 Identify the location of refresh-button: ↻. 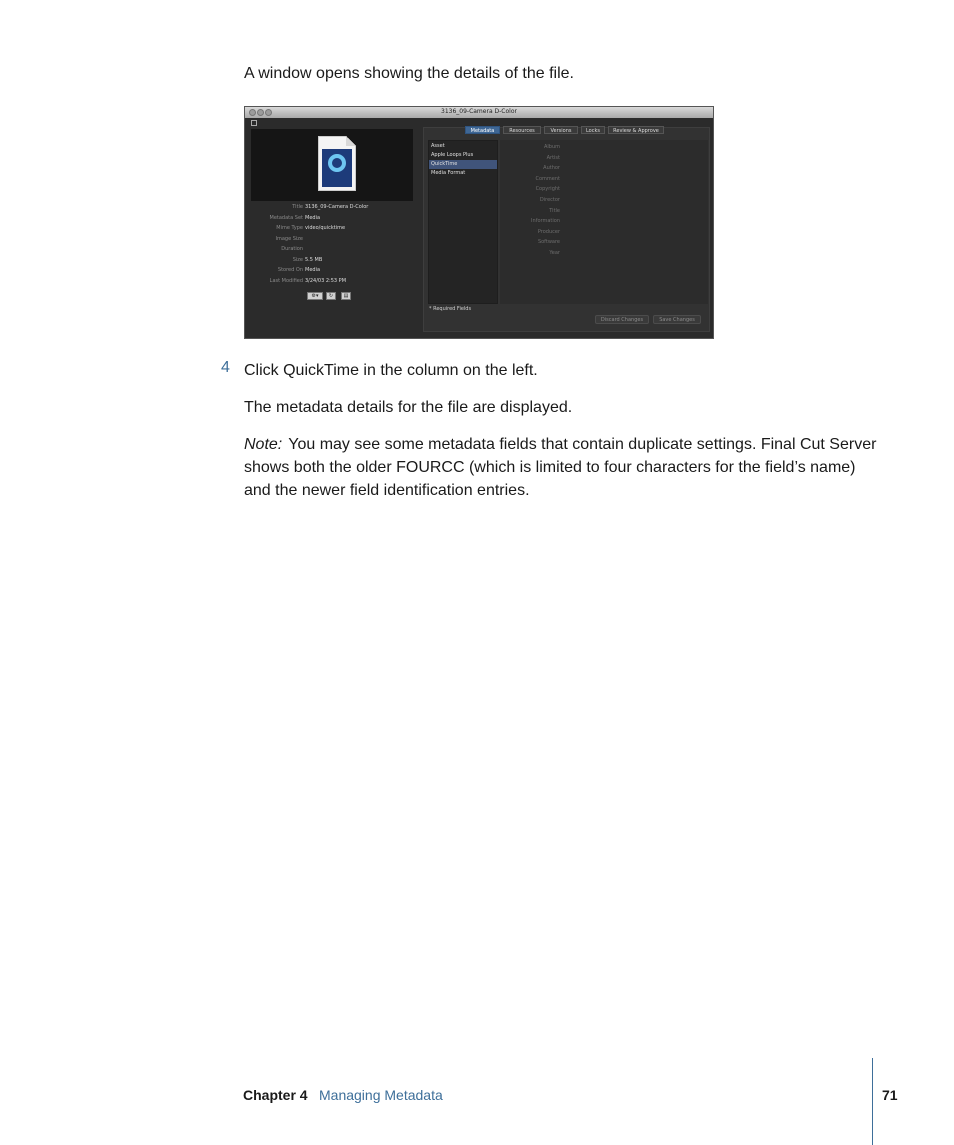
(331, 296).